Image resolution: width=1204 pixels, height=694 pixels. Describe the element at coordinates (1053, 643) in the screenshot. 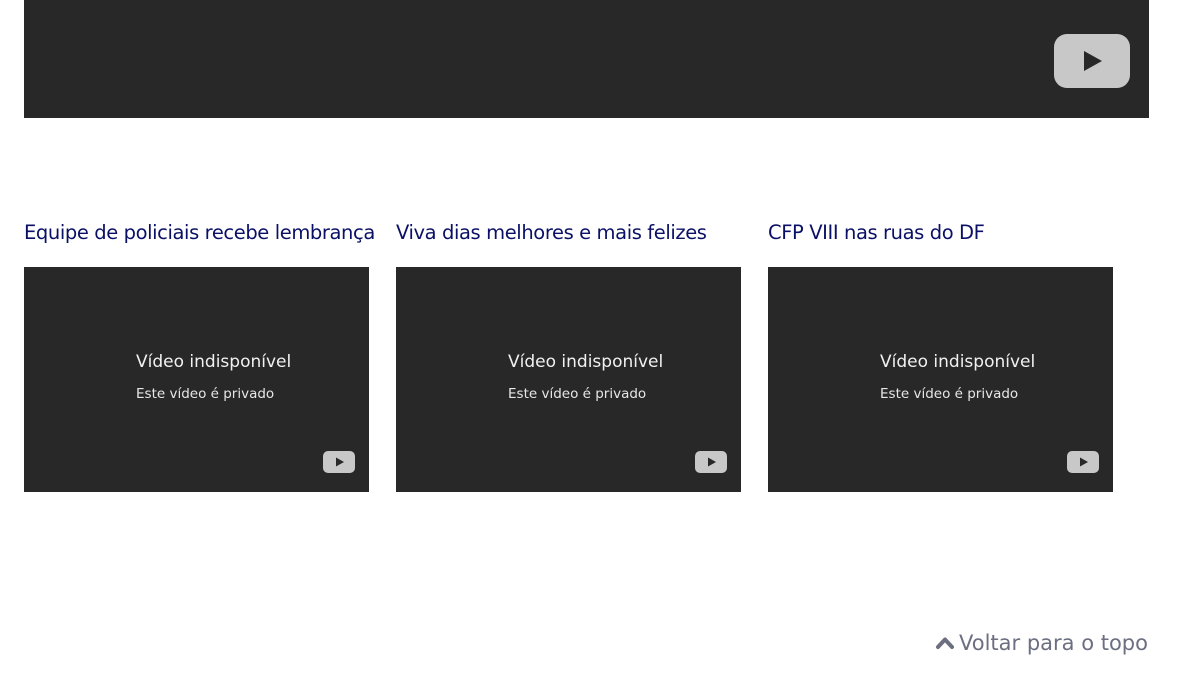

I see `back-to-top-label: Voltar para o topo` at that location.